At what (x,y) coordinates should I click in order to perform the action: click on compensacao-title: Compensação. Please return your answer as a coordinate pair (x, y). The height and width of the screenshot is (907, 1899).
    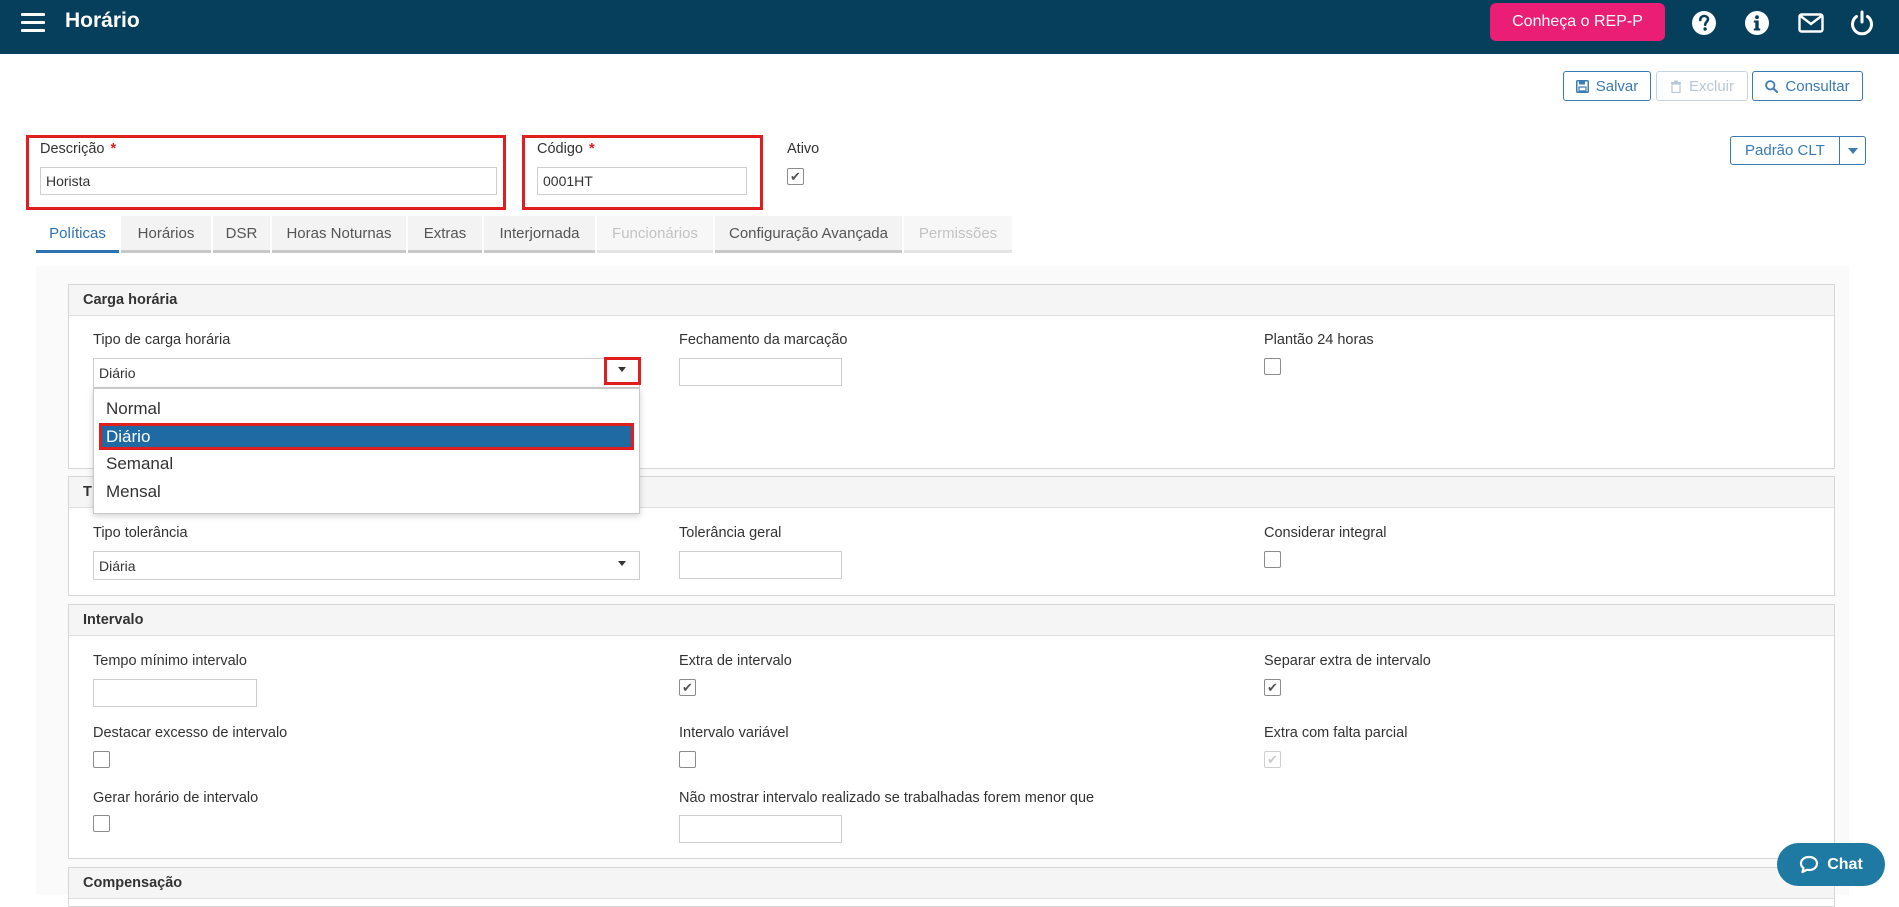
    Looking at the image, I should click on (133, 883).